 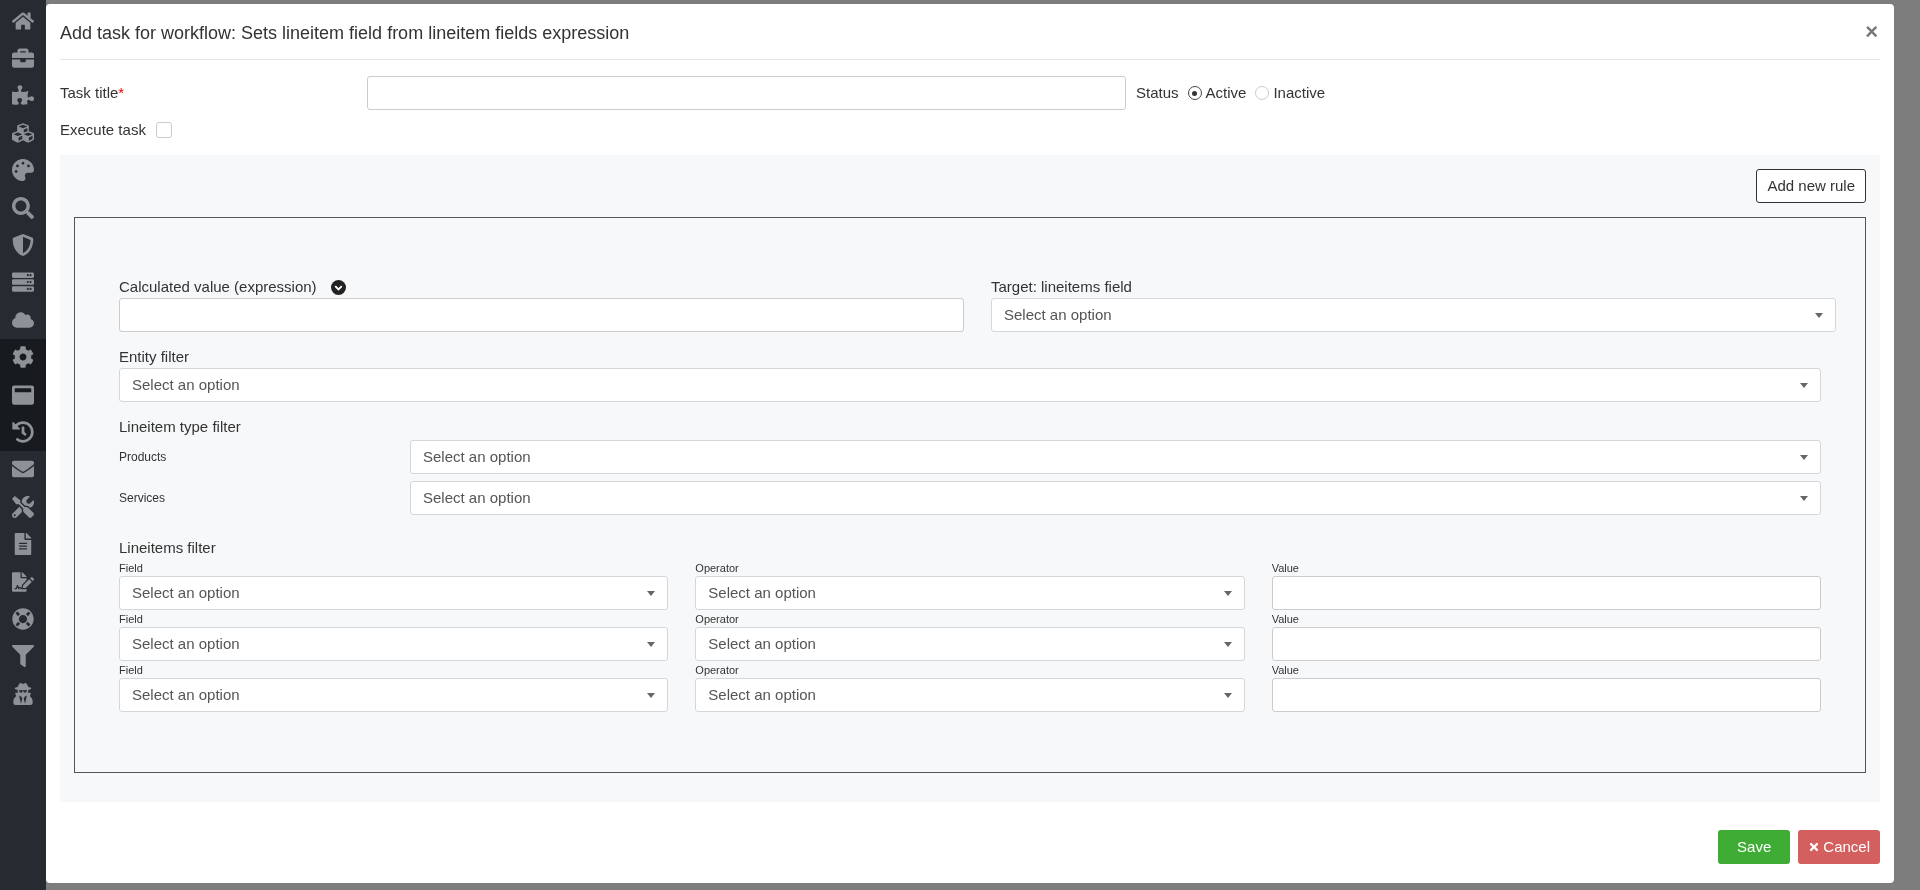 I want to click on cancel-button: Cancel, so click(x=1839, y=847).